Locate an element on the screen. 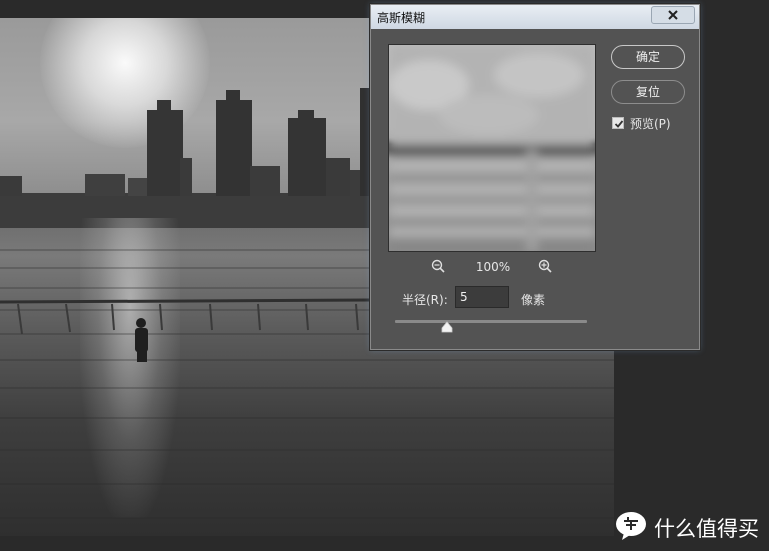 The image size is (769, 551). reset-button: 复位 is located at coordinates (648, 92).